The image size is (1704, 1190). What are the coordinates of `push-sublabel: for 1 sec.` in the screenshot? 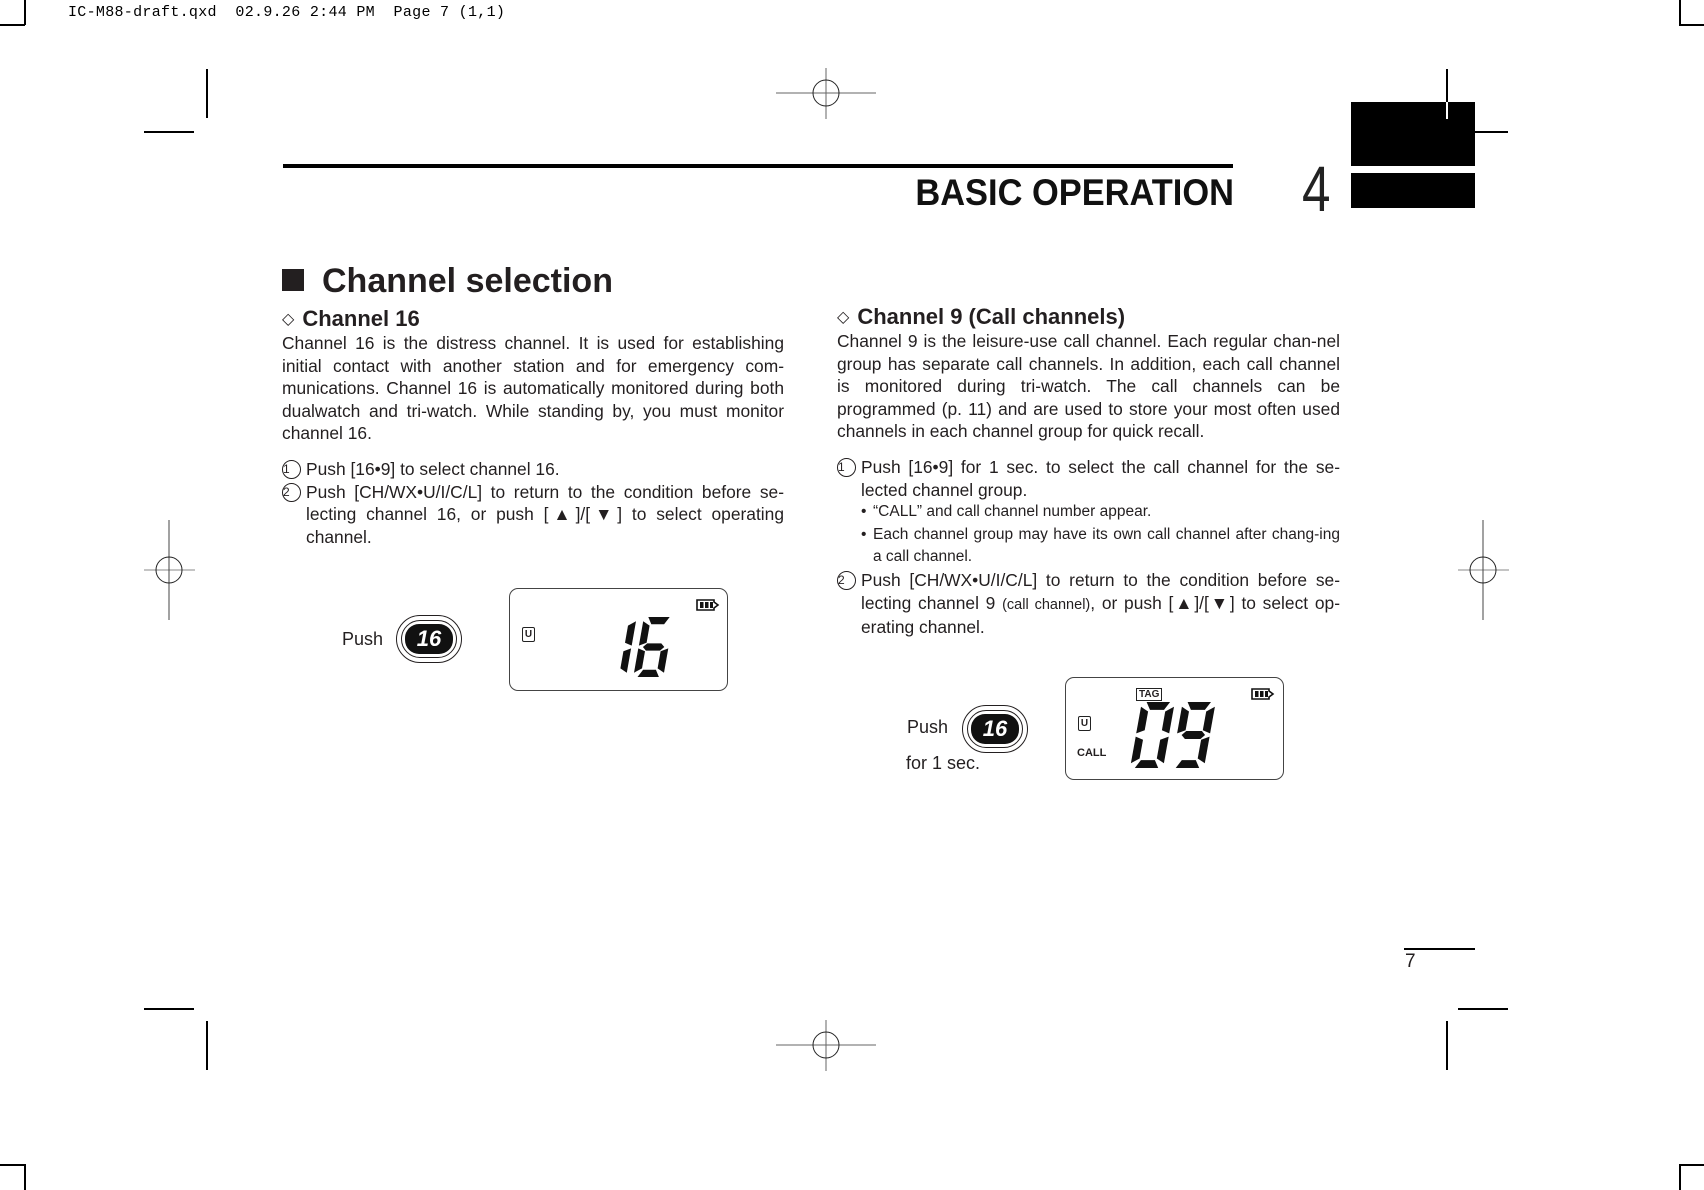 It's located at (943, 763).